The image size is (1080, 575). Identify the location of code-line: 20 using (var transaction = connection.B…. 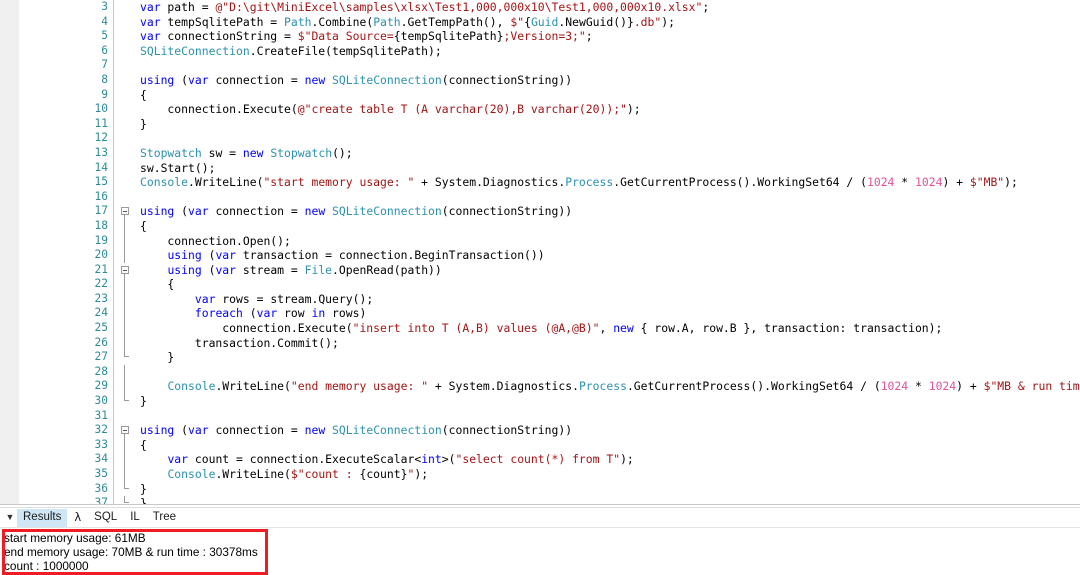
(540, 255).